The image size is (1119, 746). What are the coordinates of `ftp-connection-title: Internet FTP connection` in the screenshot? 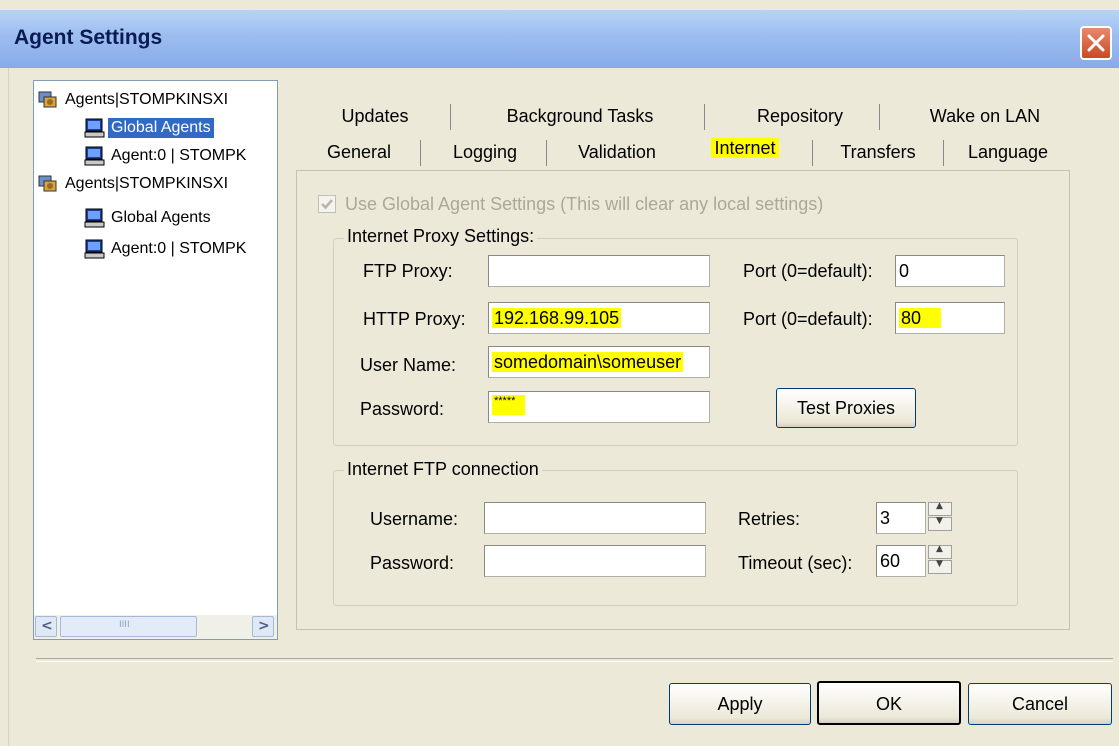 It's located at (443, 469).